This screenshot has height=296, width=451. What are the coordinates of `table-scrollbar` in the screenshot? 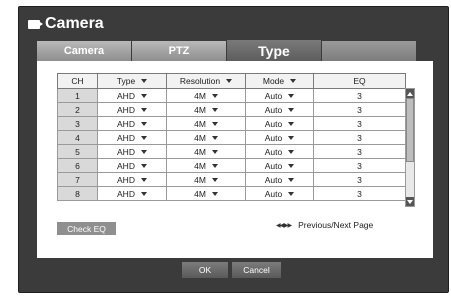 It's located at (410, 147).